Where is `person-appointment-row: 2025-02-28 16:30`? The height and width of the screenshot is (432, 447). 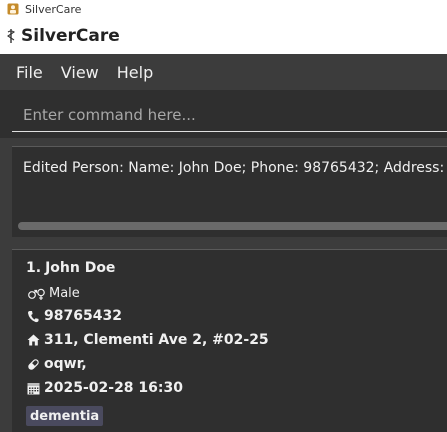 person-appointment-row: 2025-02-28 16:30 is located at coordinates (104, 388).